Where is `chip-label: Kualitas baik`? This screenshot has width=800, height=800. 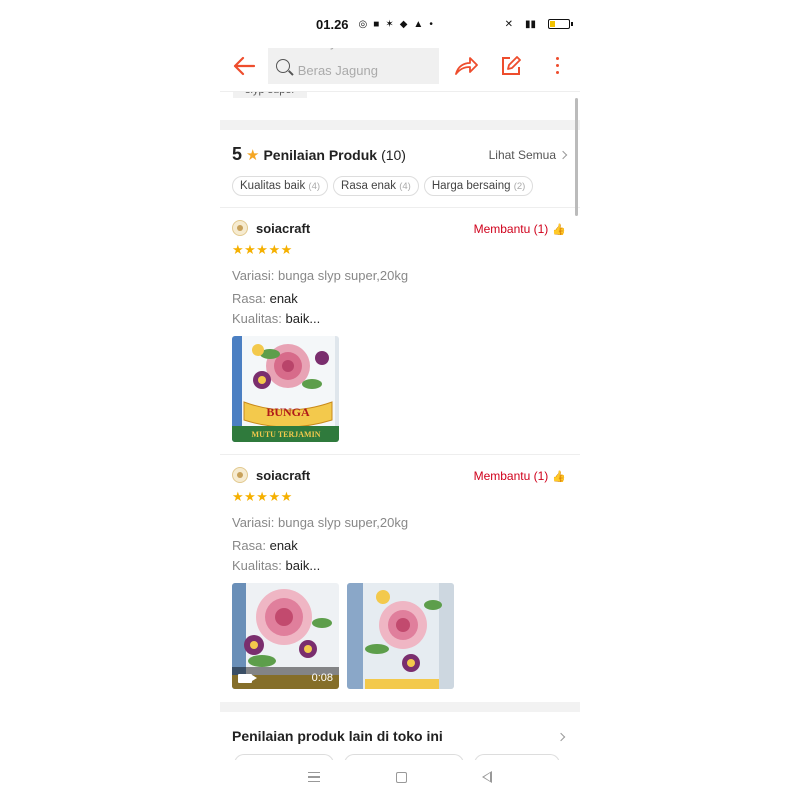 chip-label: Kualitas baik is located at coordinates (273, 186).